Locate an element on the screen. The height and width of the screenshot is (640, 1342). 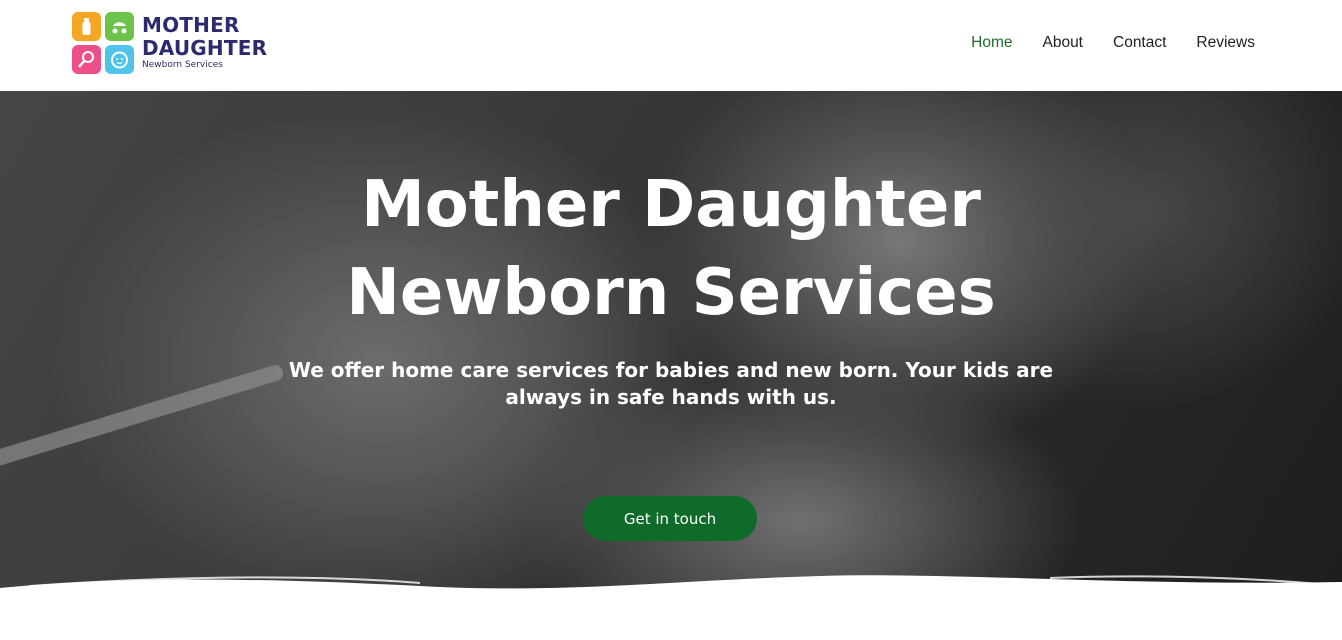
main-nav: Home About Contact Reviews is located at coordinates (1113, 43).